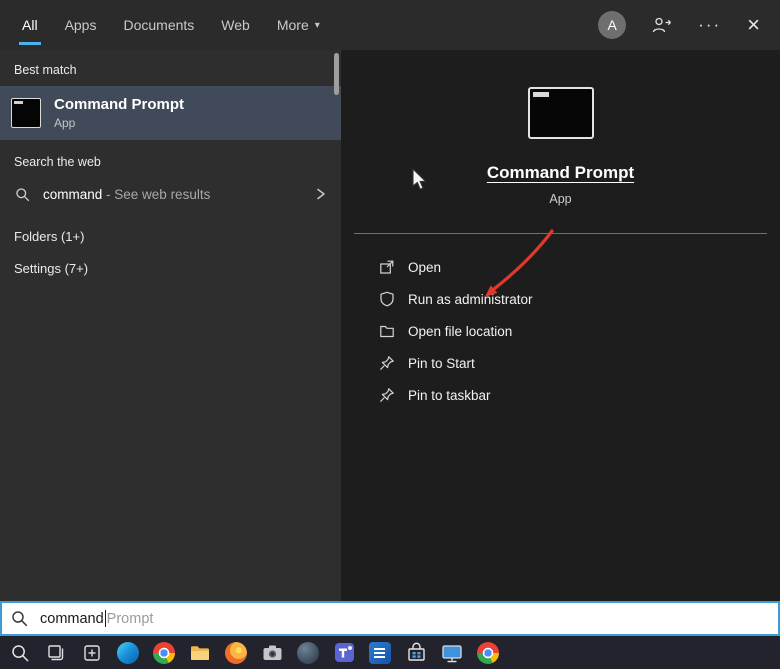  Describe the element at coordinates (92, 653) in the screenshot. I see `plus-square-icon` at that location.